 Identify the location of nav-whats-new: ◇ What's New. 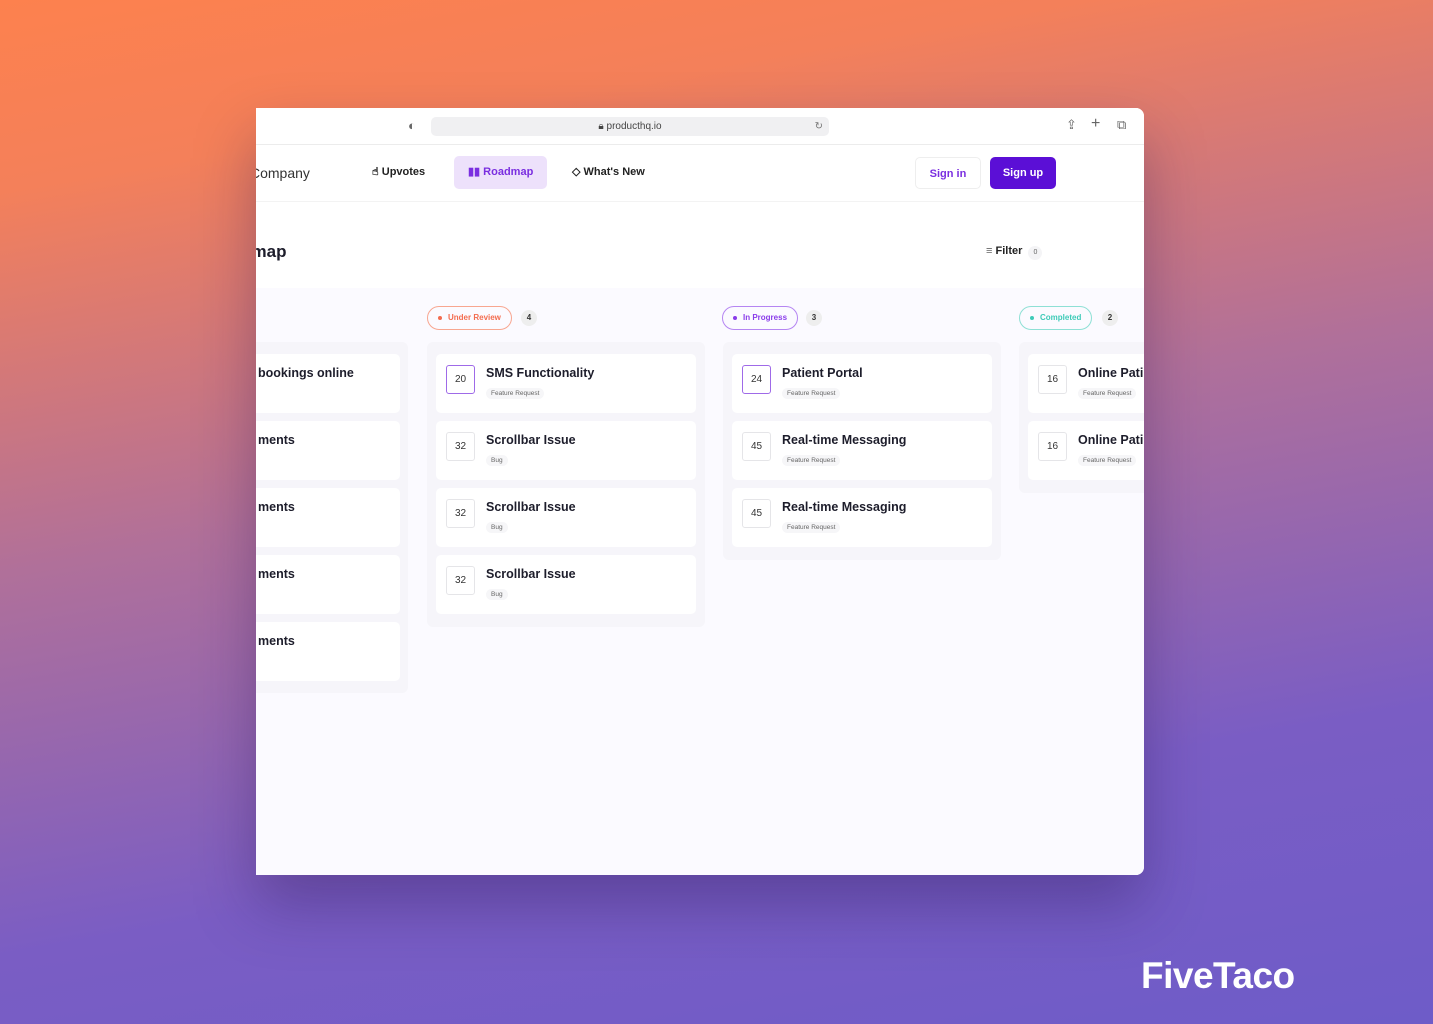
(608, 172).